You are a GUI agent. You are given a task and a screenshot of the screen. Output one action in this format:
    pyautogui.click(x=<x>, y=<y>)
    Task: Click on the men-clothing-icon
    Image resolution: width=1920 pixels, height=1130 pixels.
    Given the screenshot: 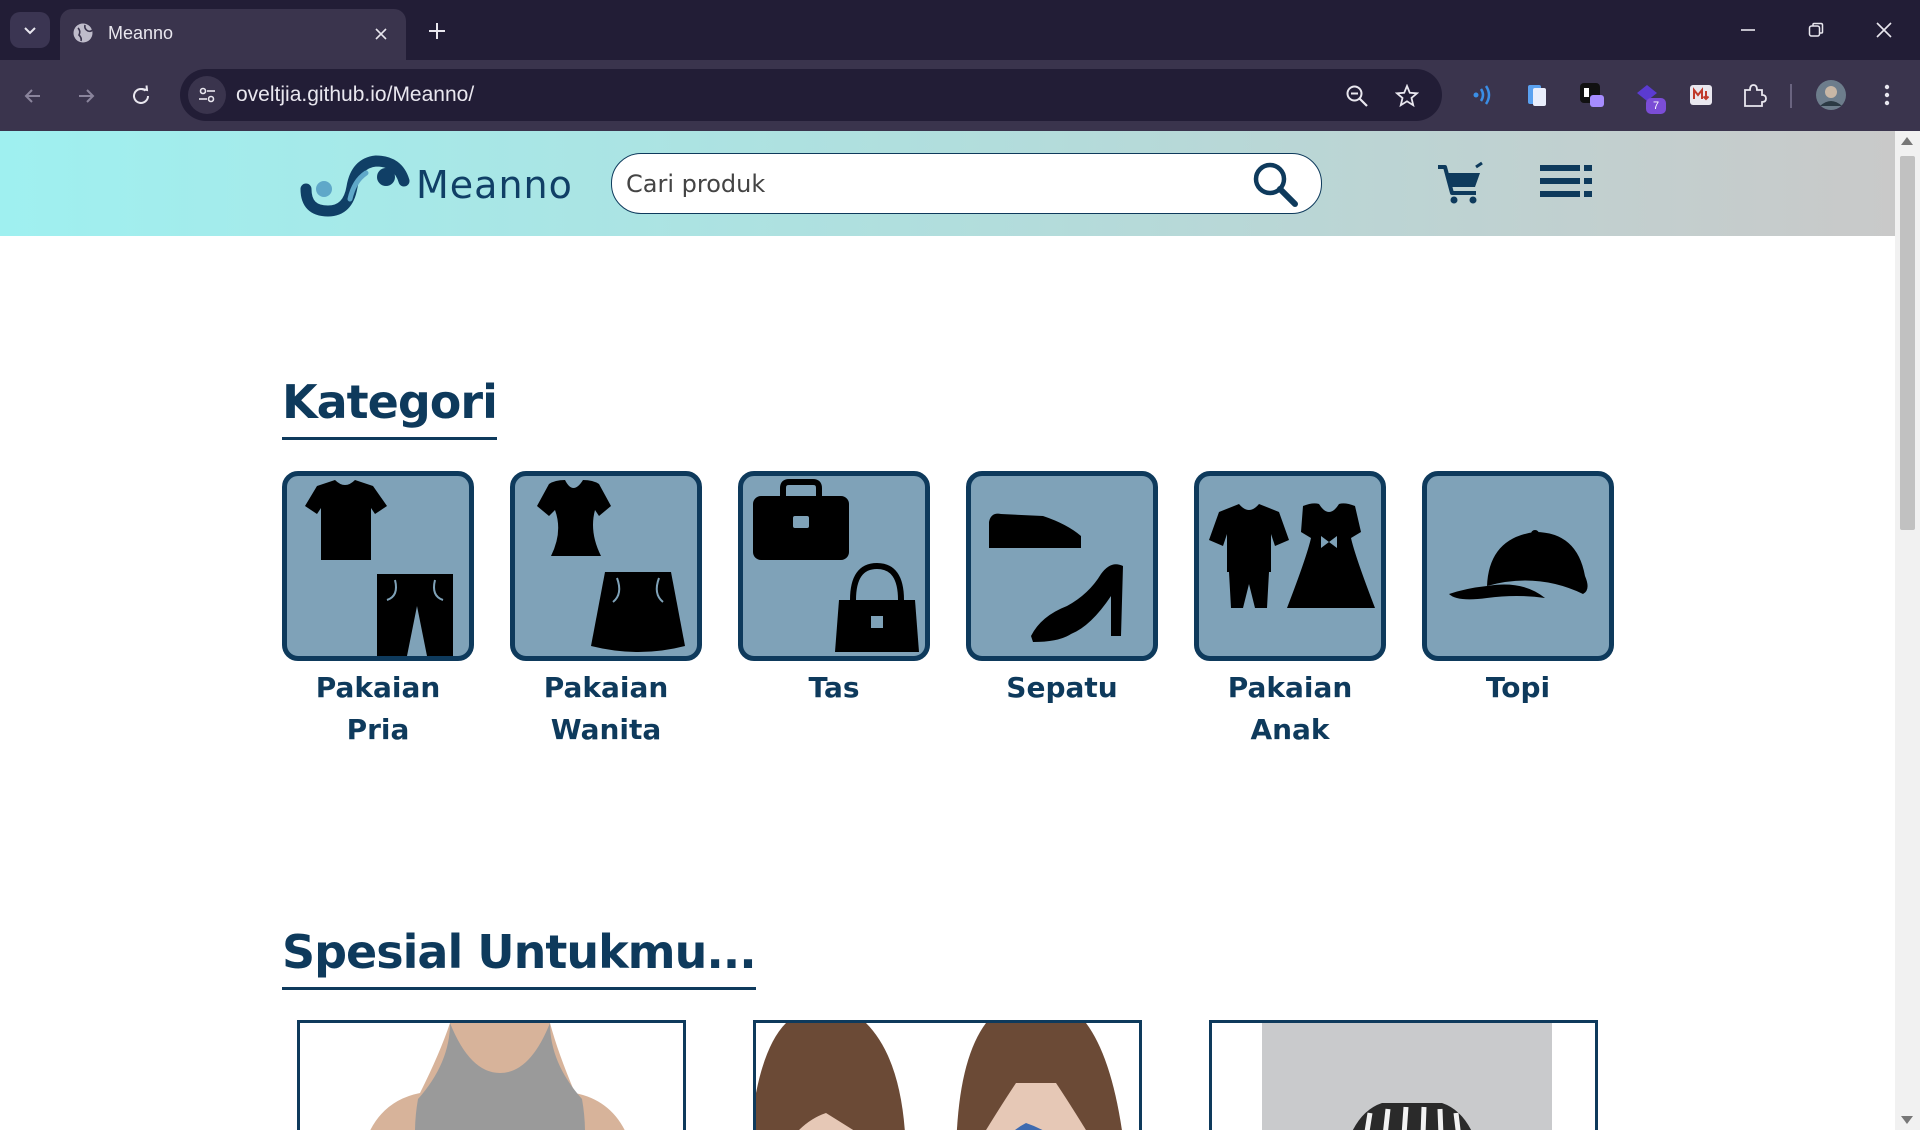 What is the action you would take?
    pyautogui.click(x=379, y=568)
    